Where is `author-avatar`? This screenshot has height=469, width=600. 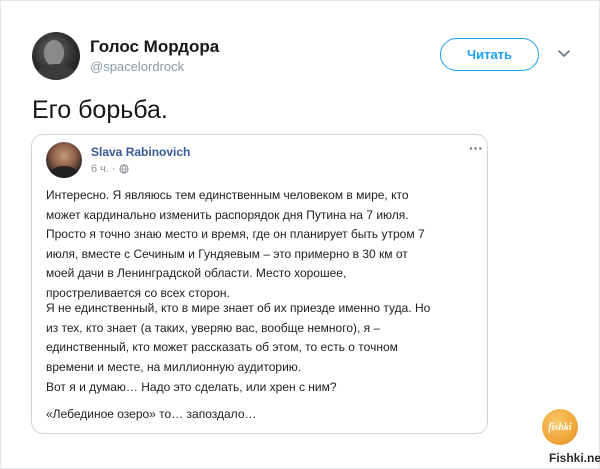 author-avatar is located at coordinates (56, 56).